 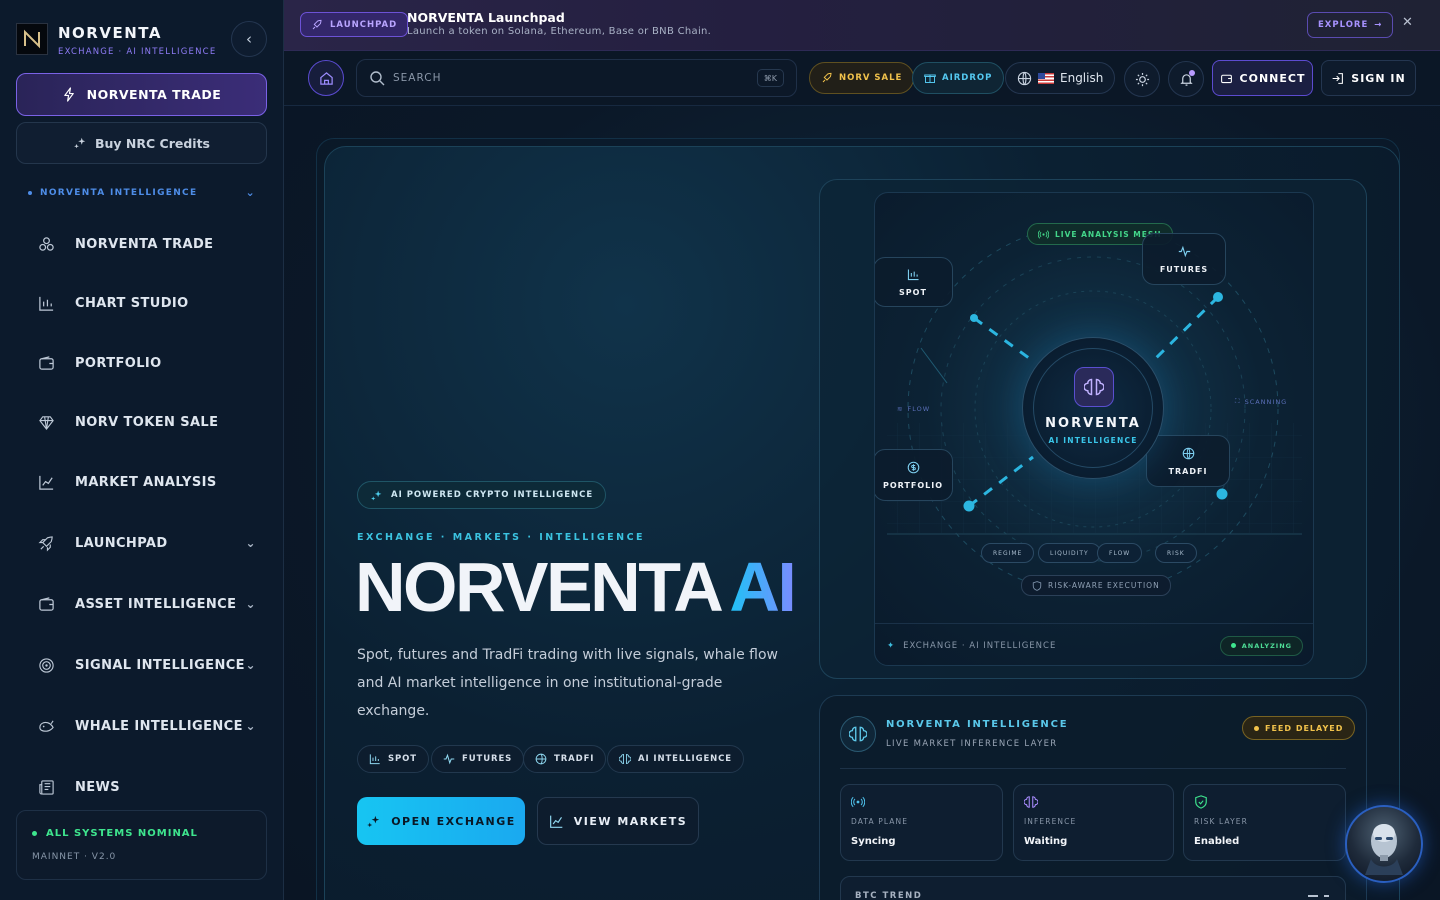 What do you see at coordinates (1120, 553) in the screenshot?
I see `tag-flow: FLOW` at bounding box center [1120, 553].